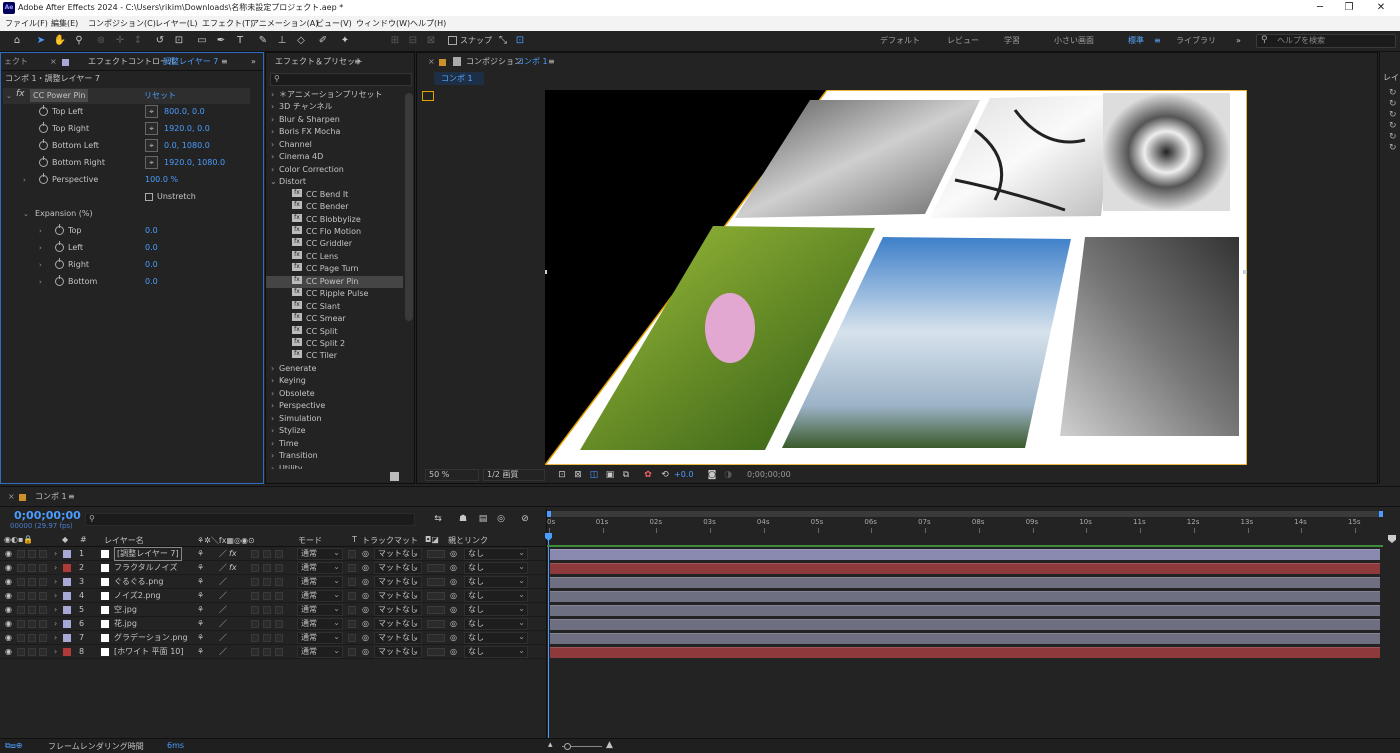 This screenshot has height=753, width=1400. I want to click on layer-row: ◉ › 8 [ホワイト 平面 10] ⚘ ／ 通常 ◎ マットなし ◎ なし, so click(273, 652).